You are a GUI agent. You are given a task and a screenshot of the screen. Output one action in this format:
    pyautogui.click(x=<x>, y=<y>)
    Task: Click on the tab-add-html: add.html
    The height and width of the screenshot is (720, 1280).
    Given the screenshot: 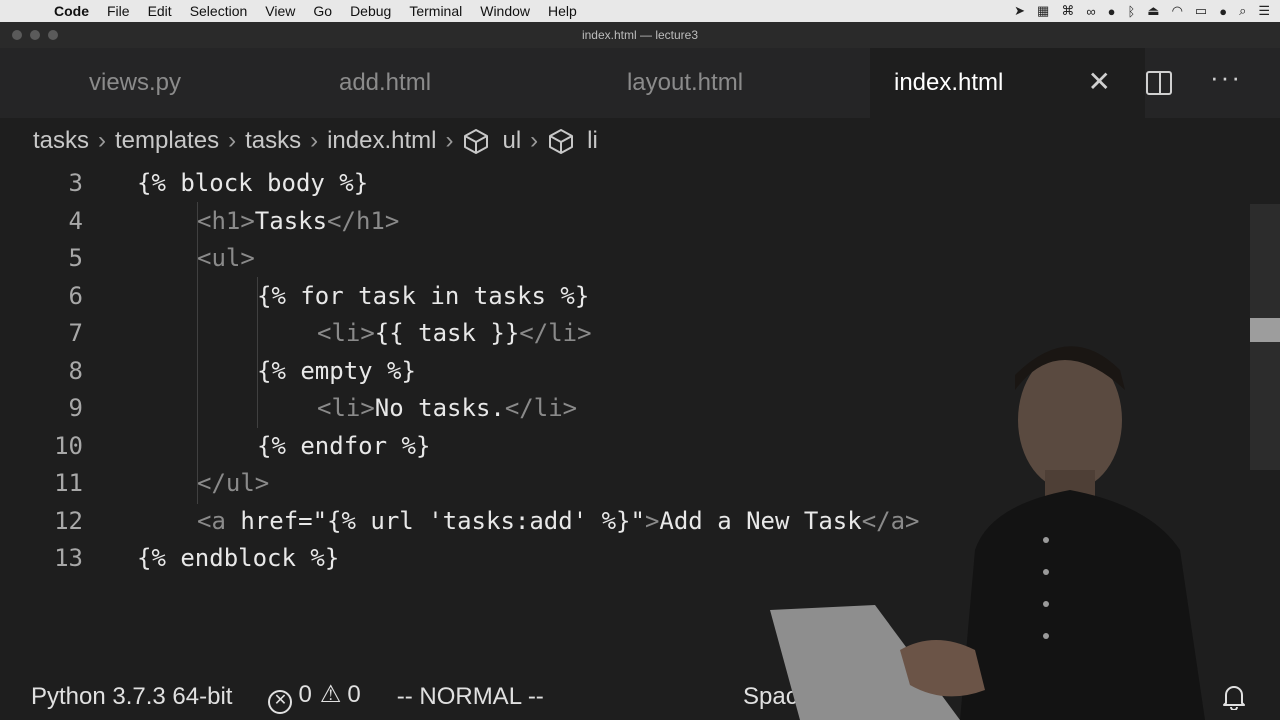 What is the action you would take?
    pyautogui.click(x=385, y=83)
    